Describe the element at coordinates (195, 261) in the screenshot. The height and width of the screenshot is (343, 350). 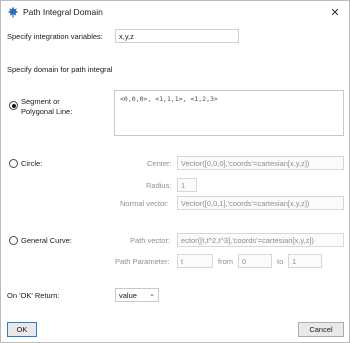
I see `path-parameter-input: t` at that location.